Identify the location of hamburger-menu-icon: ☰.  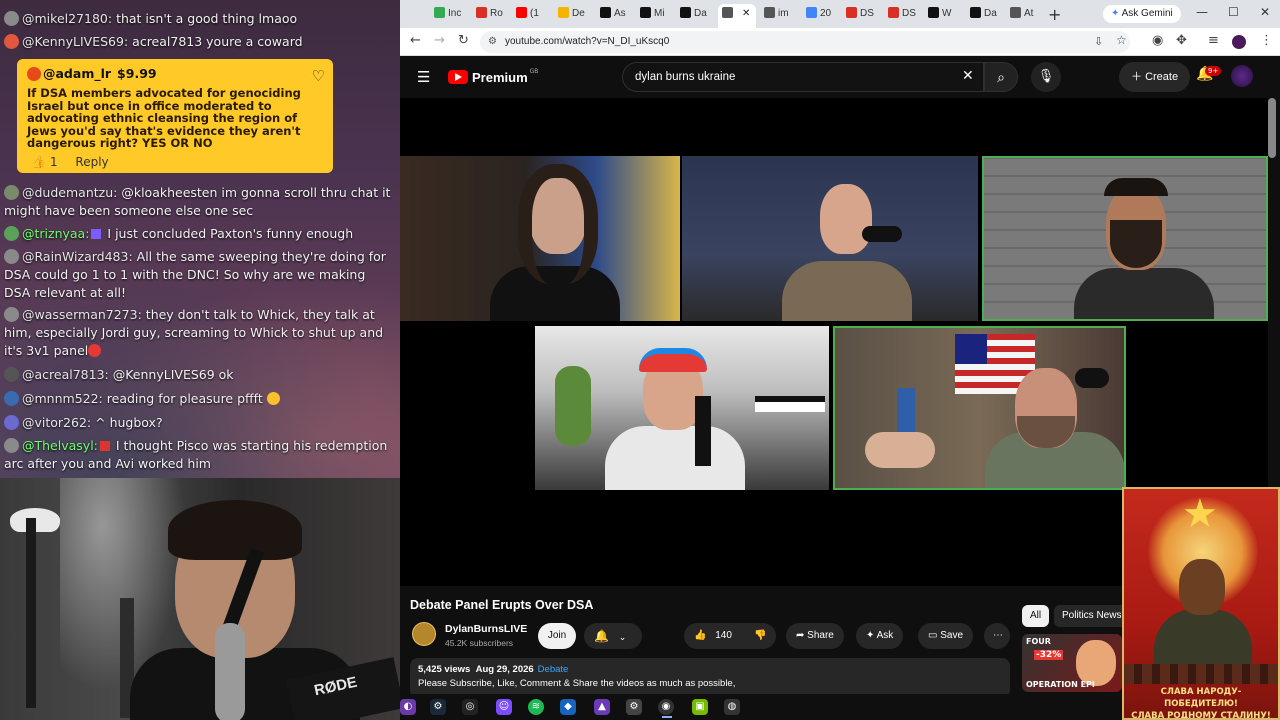
(423, 77).